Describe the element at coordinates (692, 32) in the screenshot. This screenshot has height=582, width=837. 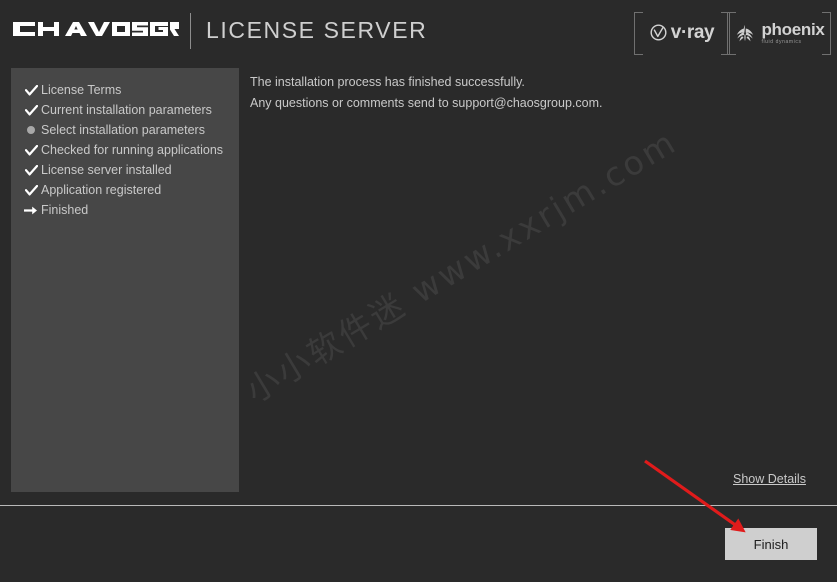
I see `vray-brand-label: v·ray` at that location.